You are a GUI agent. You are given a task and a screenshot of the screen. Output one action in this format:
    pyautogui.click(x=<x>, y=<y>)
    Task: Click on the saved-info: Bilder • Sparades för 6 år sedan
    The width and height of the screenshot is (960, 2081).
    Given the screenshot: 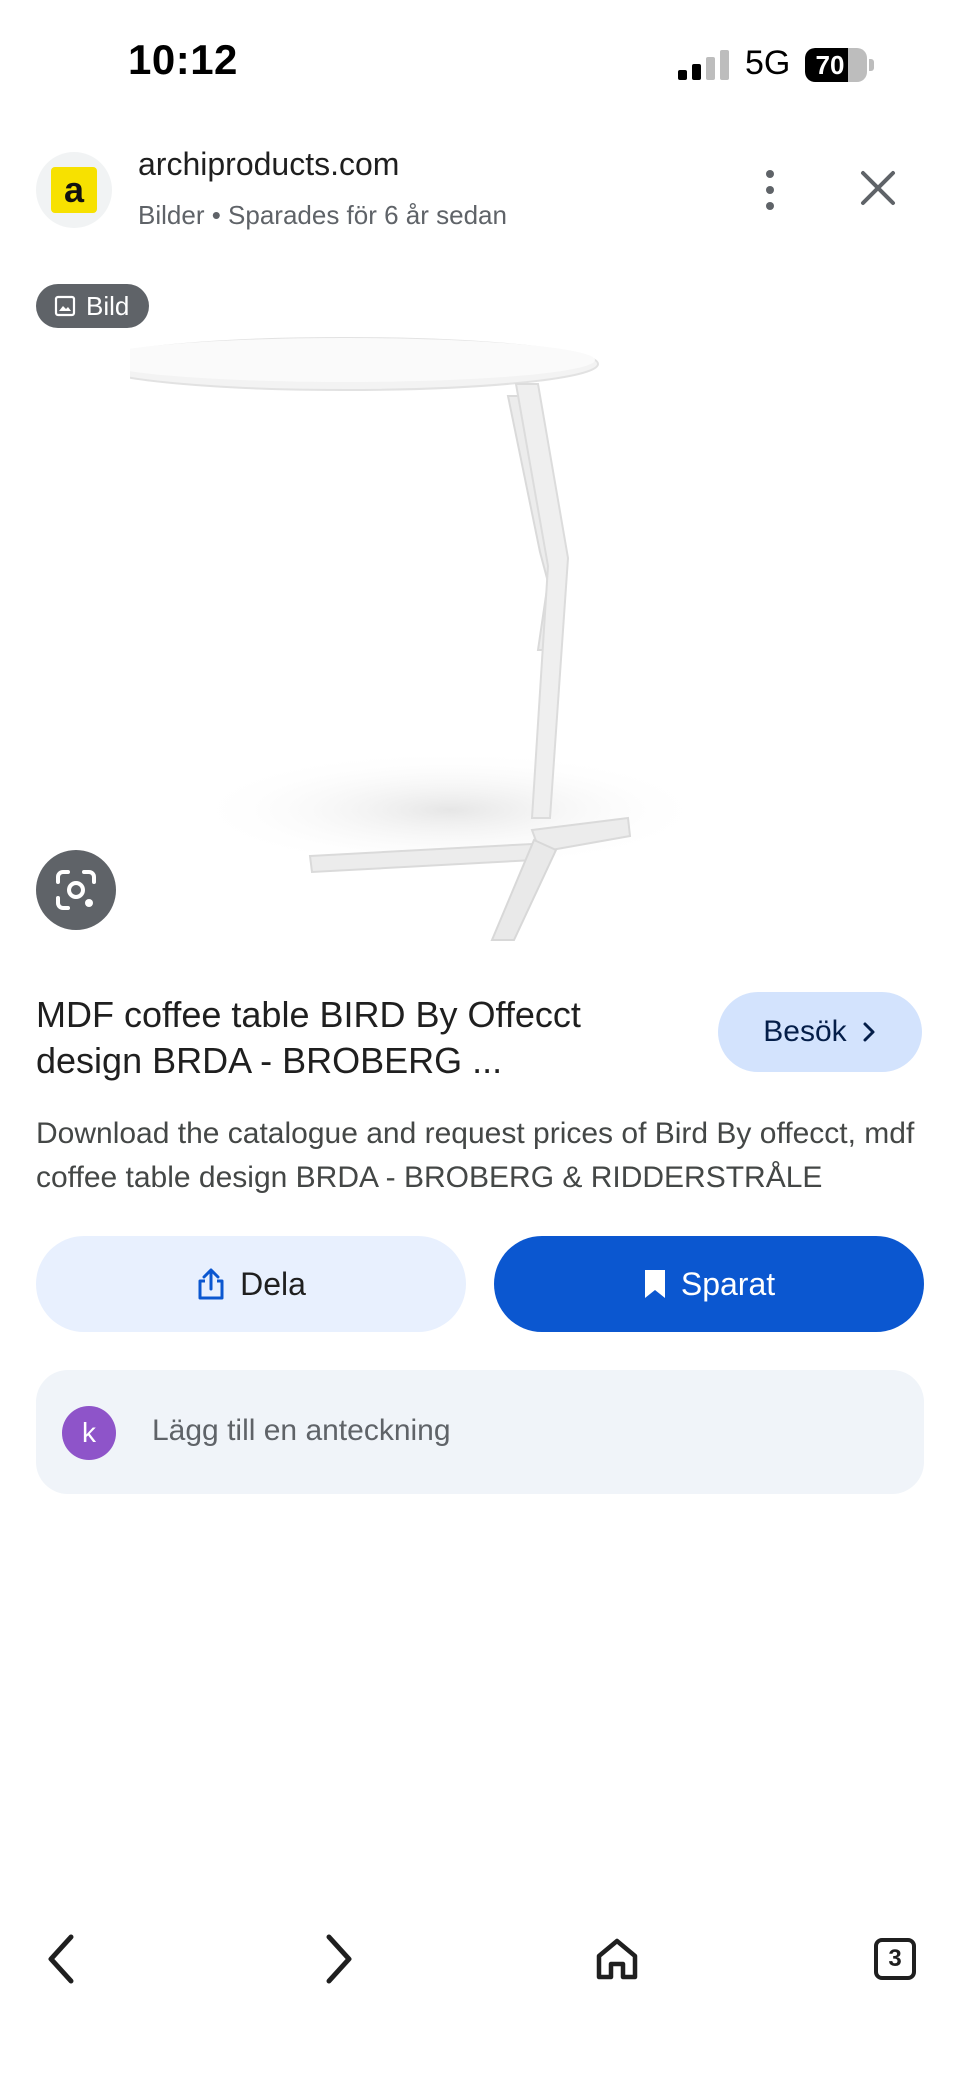 What is the action you would take?
    pyautogui.click(x=322, y=215)
    